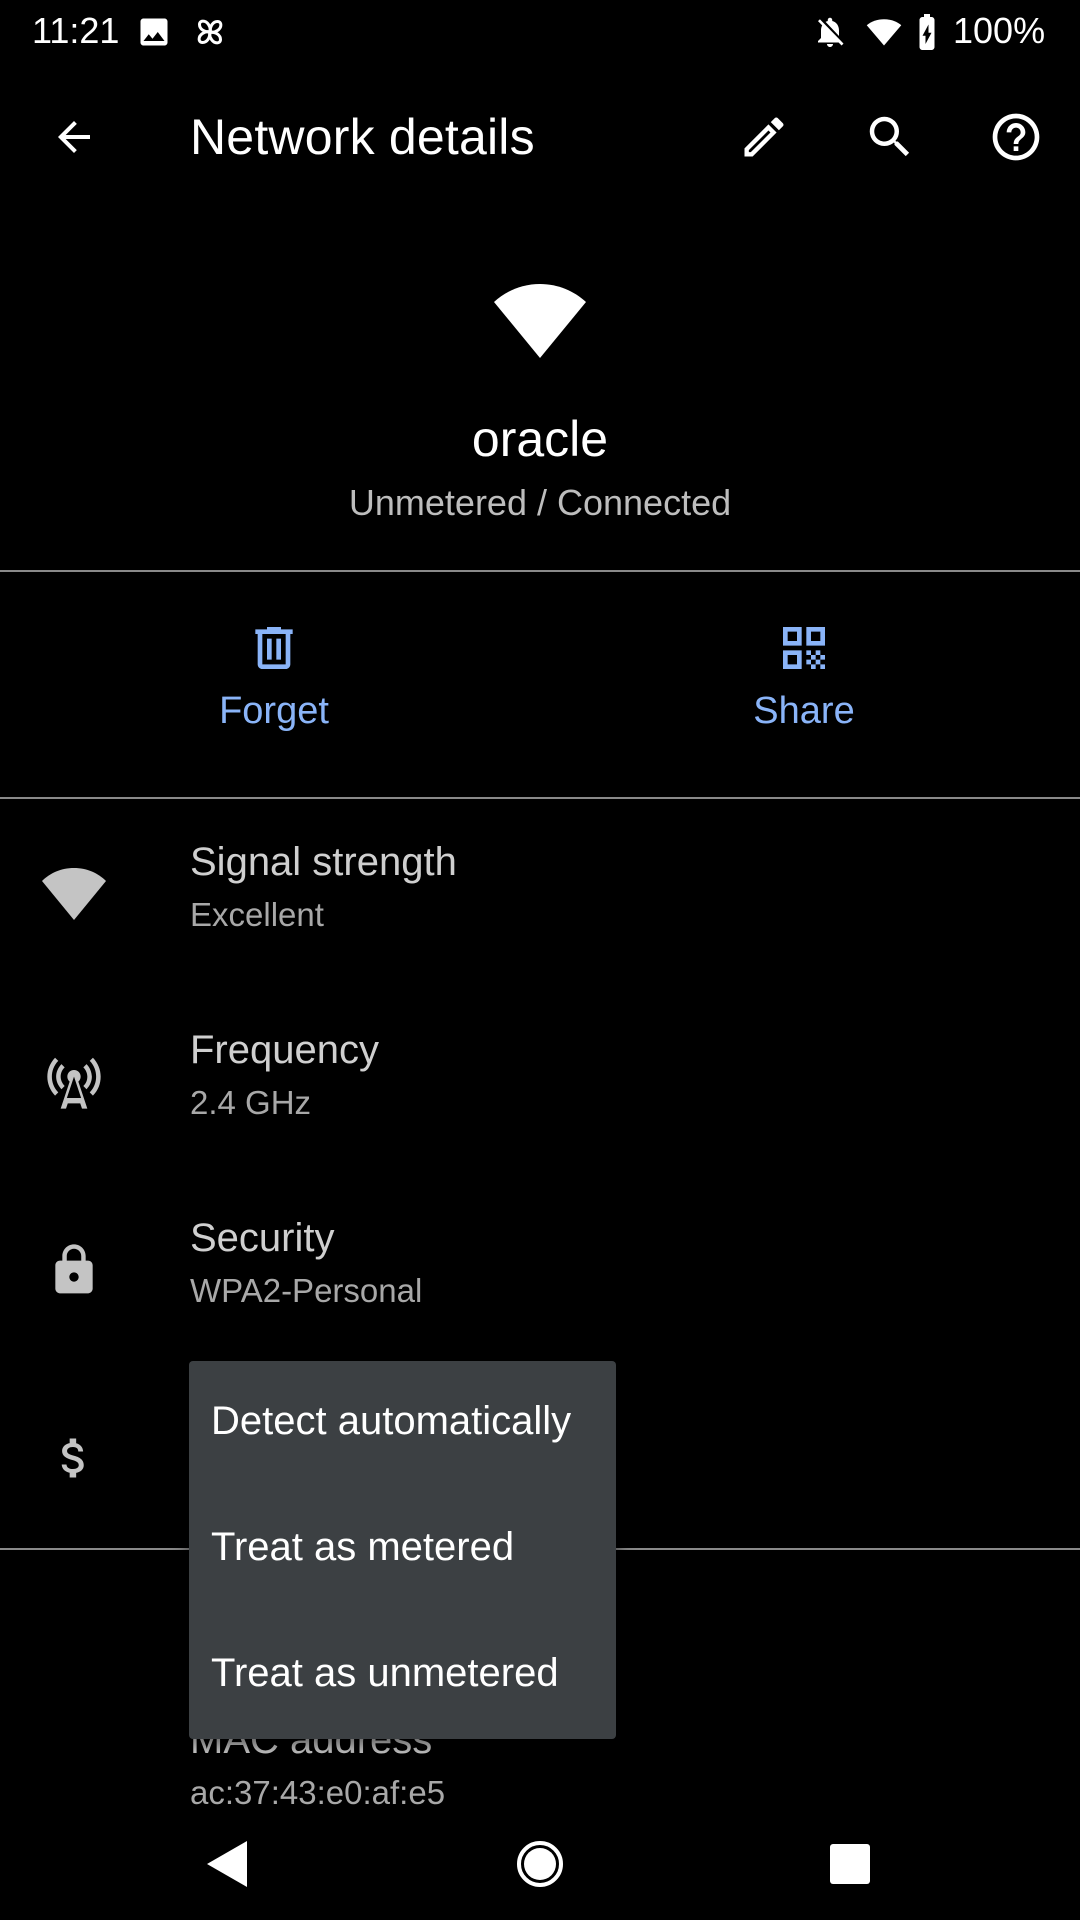  What do you see at coordinates (391, 1421) in the screenshot?
I see `menu-item-label: Detect automatically` at bounding box center [391, 1421].